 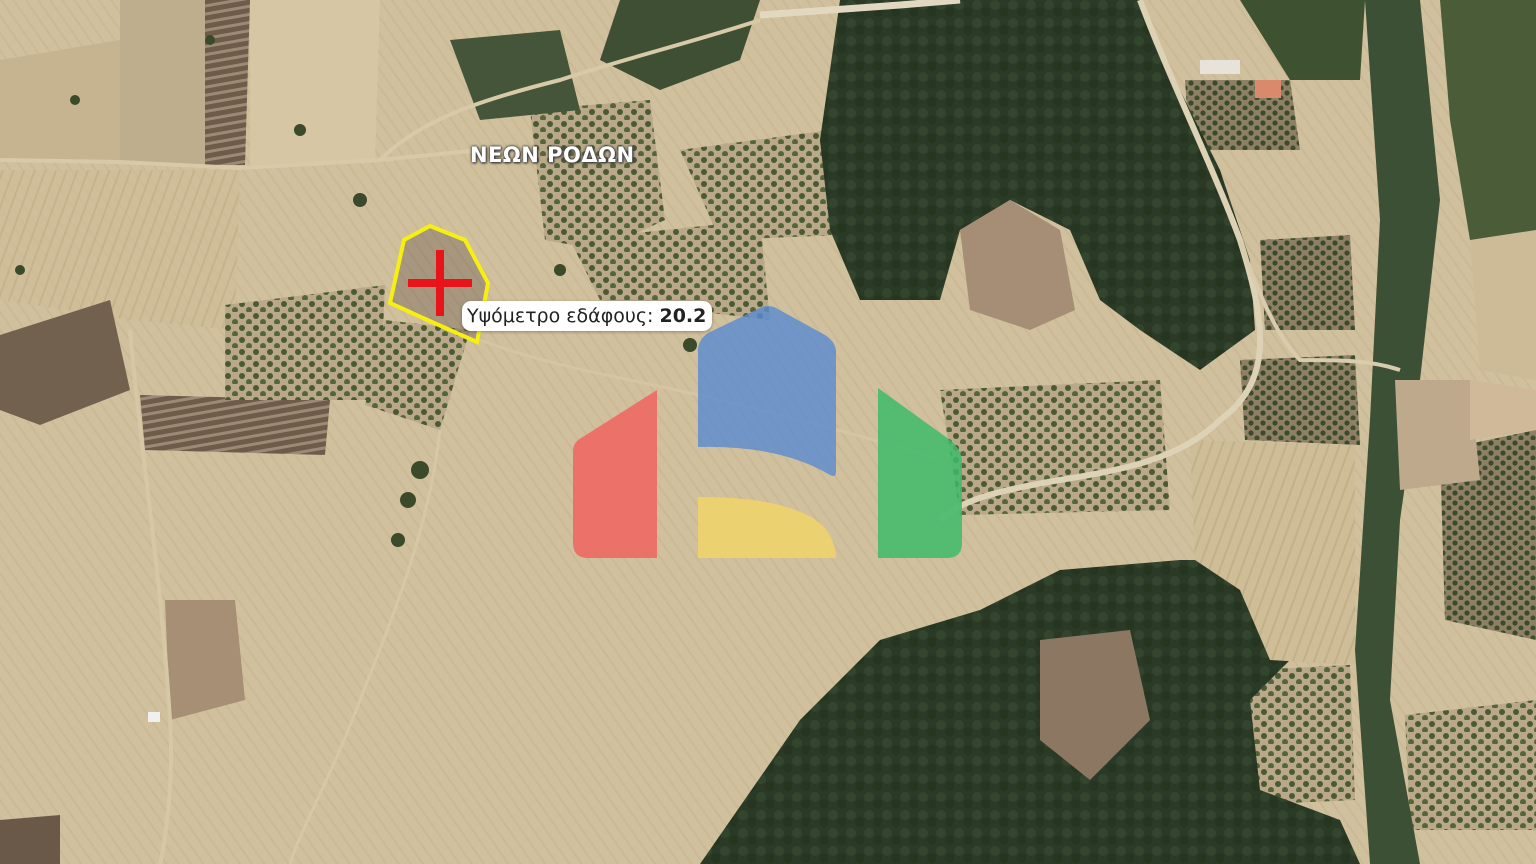 I want to click on logo-green-shape, so click(x=920, y=473).